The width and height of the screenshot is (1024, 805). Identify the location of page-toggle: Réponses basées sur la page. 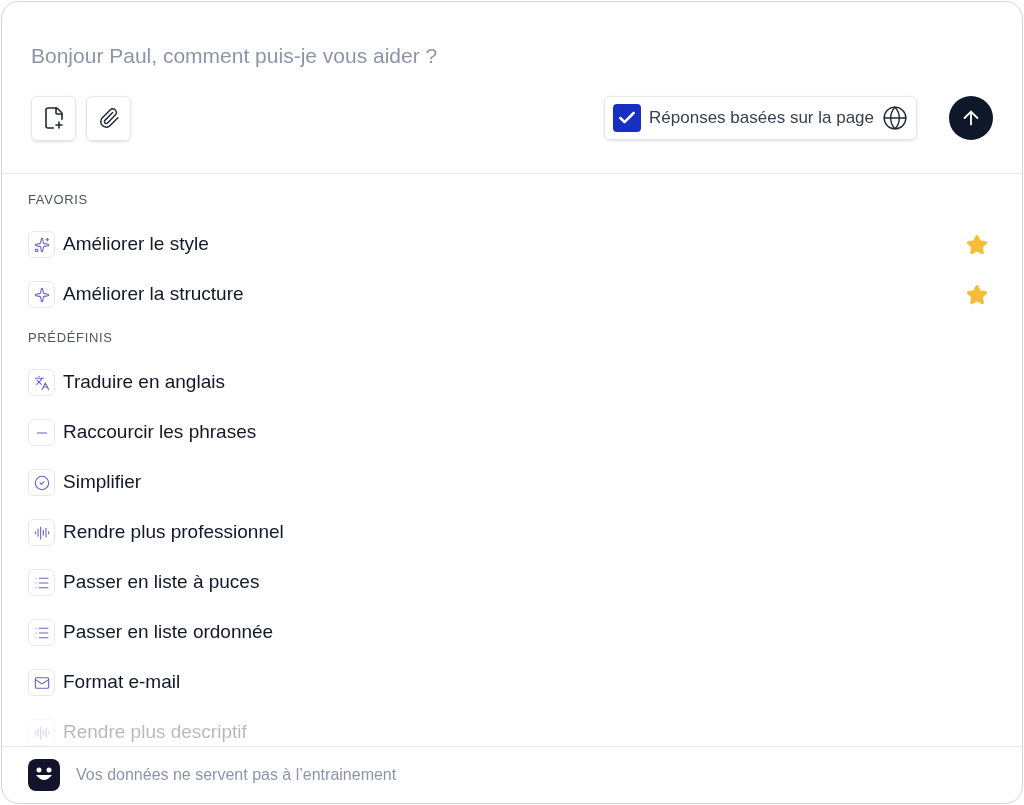
(760, 118).